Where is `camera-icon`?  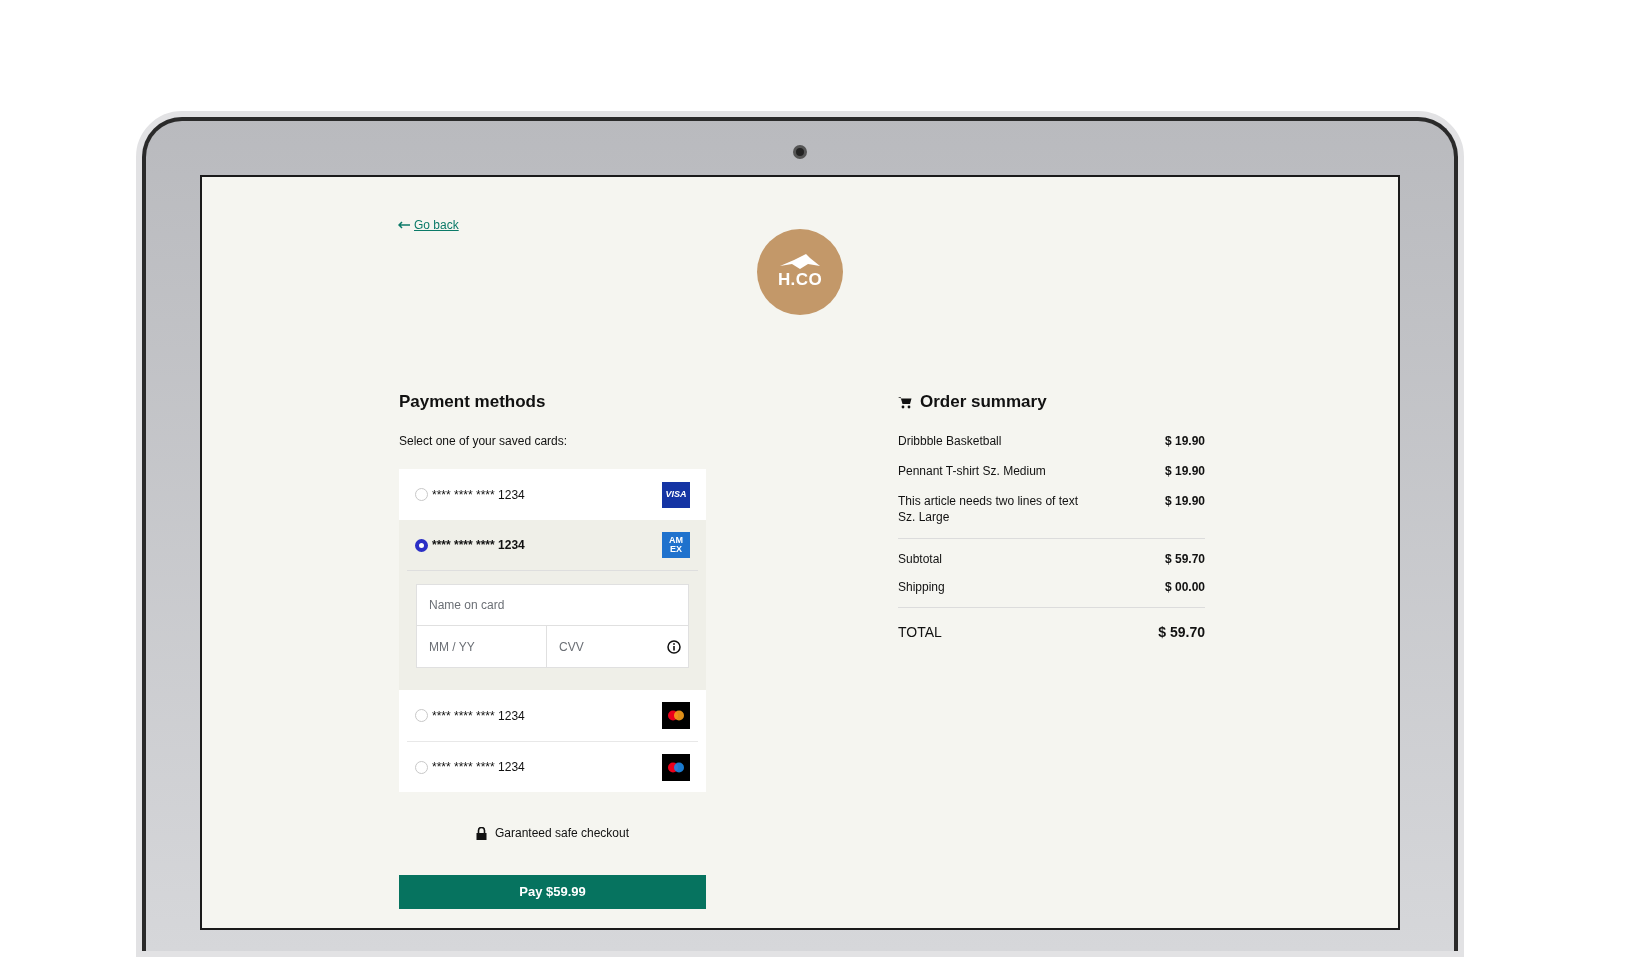
camera-icon is located at coordinates (800, 152).